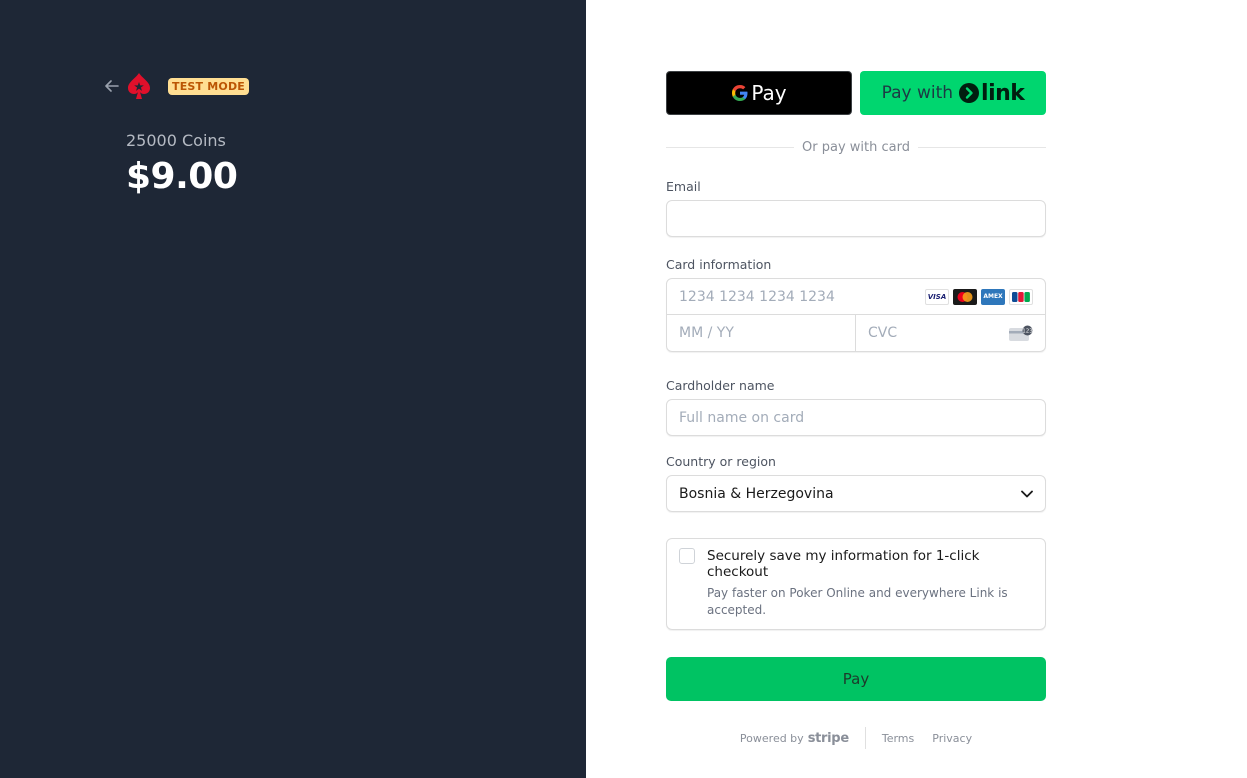 This screenshot has height=778, width=1247. What do you see at coordinates (856, 493) in the screenshot?
I see `country-select: Bosnia & Herzegovina` at bounding box center [856, 493].